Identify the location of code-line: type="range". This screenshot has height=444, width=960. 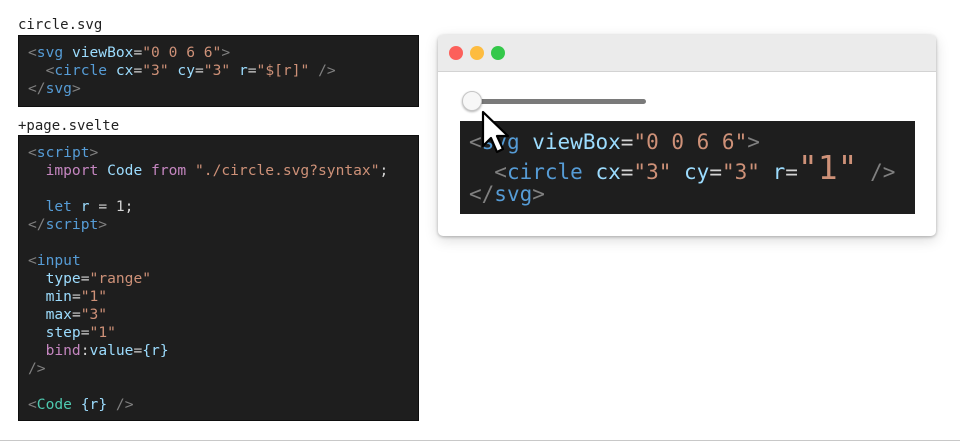
(98, 278).